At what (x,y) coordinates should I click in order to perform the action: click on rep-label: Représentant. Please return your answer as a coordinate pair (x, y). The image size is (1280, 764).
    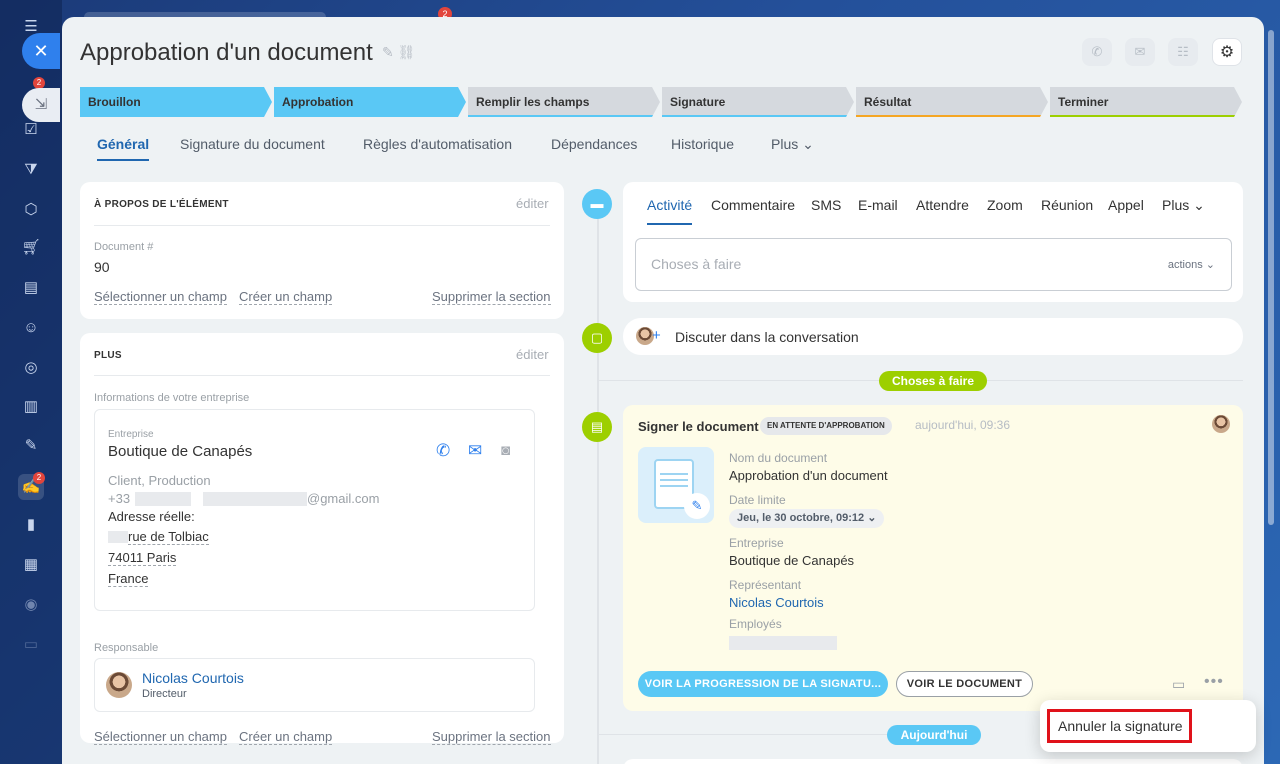
    Looking at the image, I should click on (765, 585).